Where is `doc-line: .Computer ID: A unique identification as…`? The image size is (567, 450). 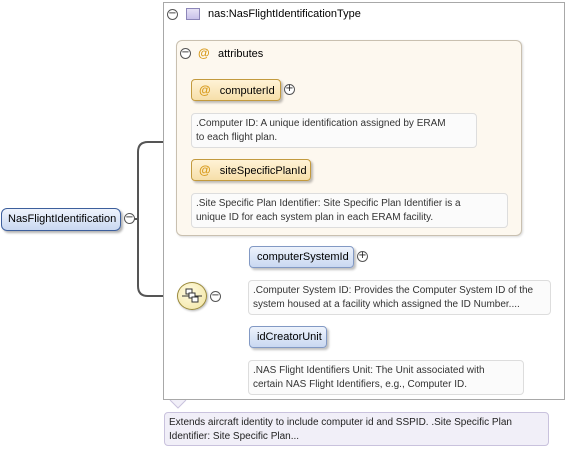
doc-line: .Computer ID: A unique identification as… is located at coordinates (321, 123).